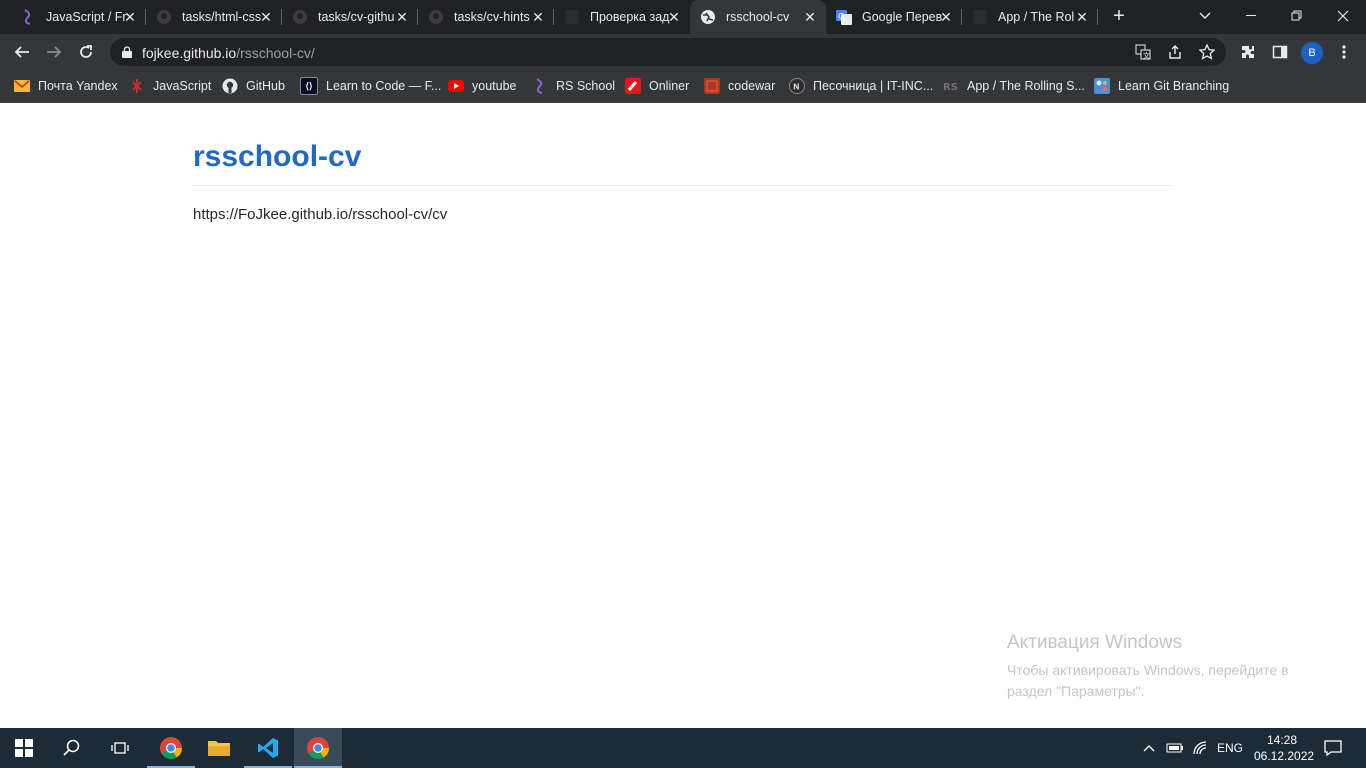 The image size is (1366, 768). I want to click on bookmark-javascript: JavaScript, so click(170, 86).